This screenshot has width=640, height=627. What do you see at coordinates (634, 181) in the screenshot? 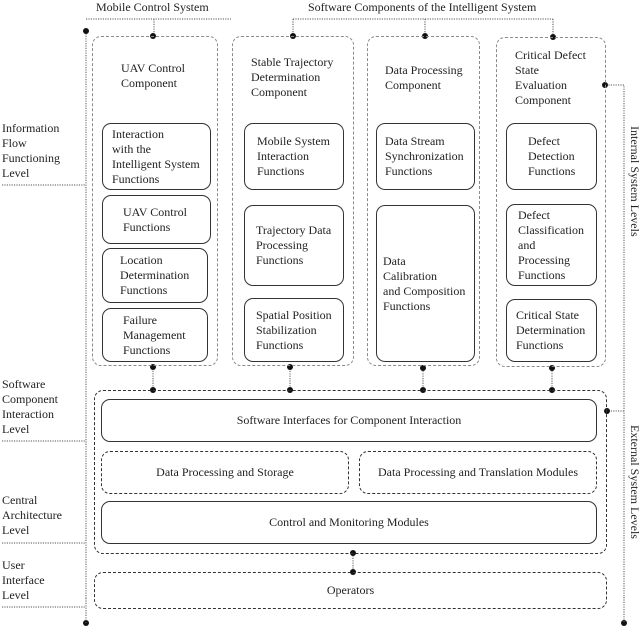
I see `label-internal-system-levels: Internal System Levels` at bounding box center [634, 181].